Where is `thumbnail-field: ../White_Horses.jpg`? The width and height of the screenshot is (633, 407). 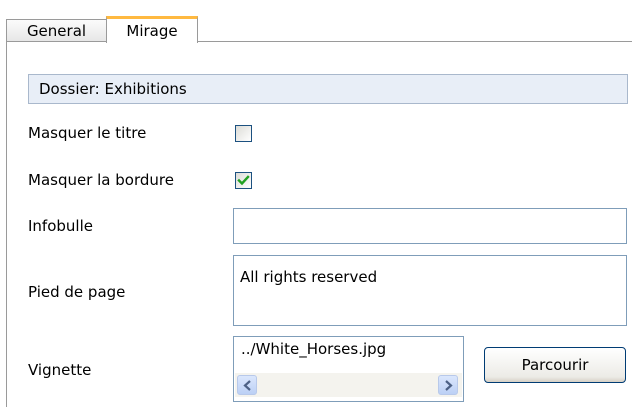
thumbnail-field: ../White_Horses.jpg is located at coordinates (348, 369).